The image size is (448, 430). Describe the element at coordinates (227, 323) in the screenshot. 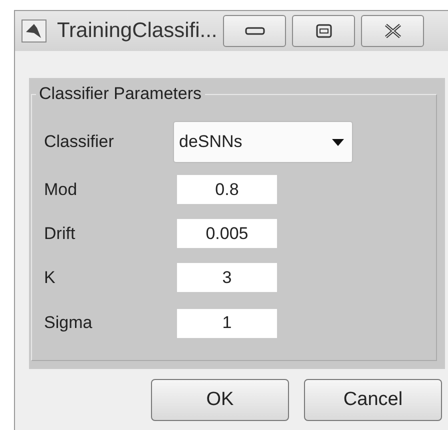

I see `input-field: 1` at that location.